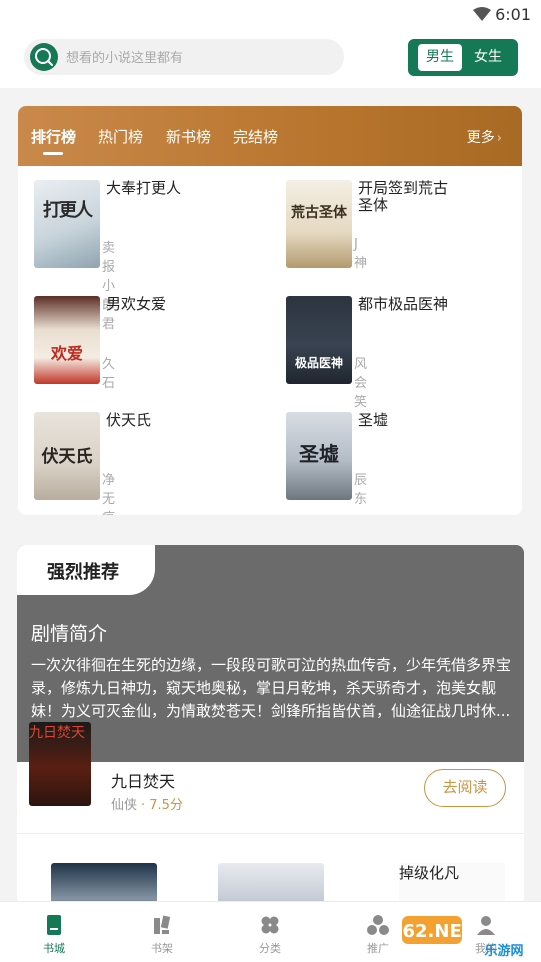 This screenshot has width=541, height=962. I want to click on book-title: 大奉打更人, so click(144, 188).